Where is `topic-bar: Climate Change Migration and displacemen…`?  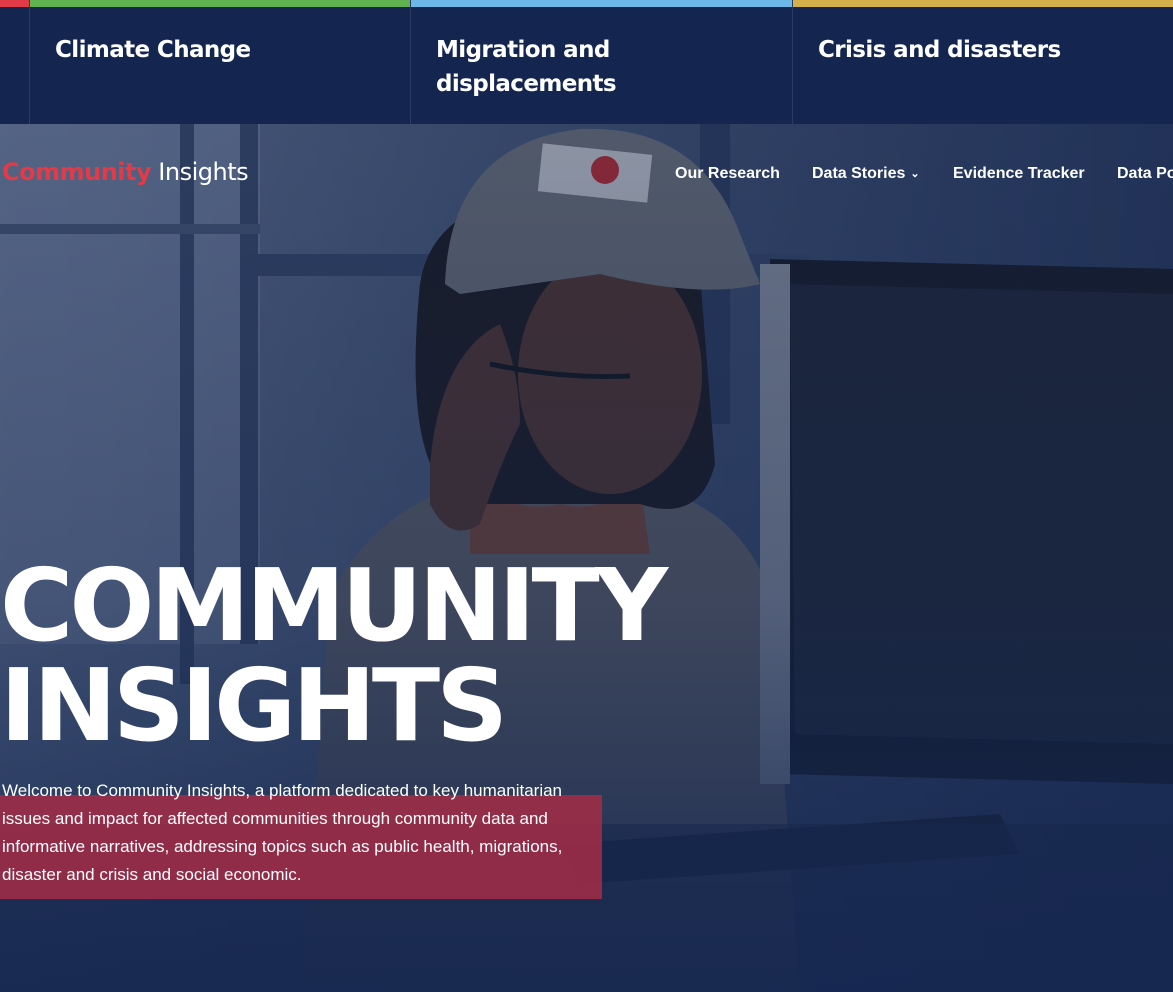 topic-bar: Climate Change Migration and displacemen… is located at coordinates (586, 62).